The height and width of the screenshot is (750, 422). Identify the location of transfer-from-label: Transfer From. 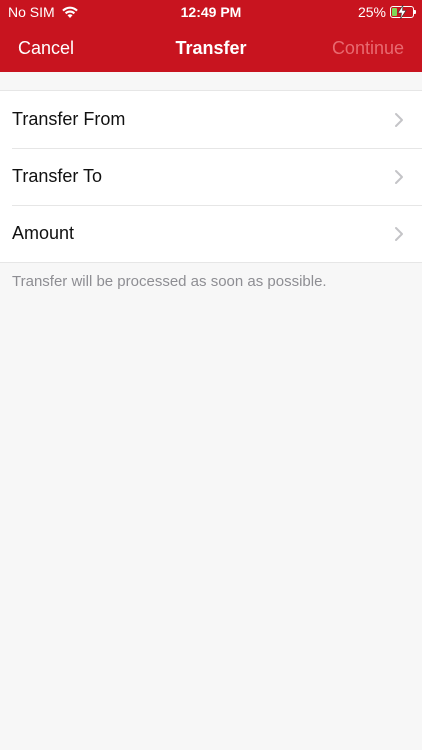
(69, 119).